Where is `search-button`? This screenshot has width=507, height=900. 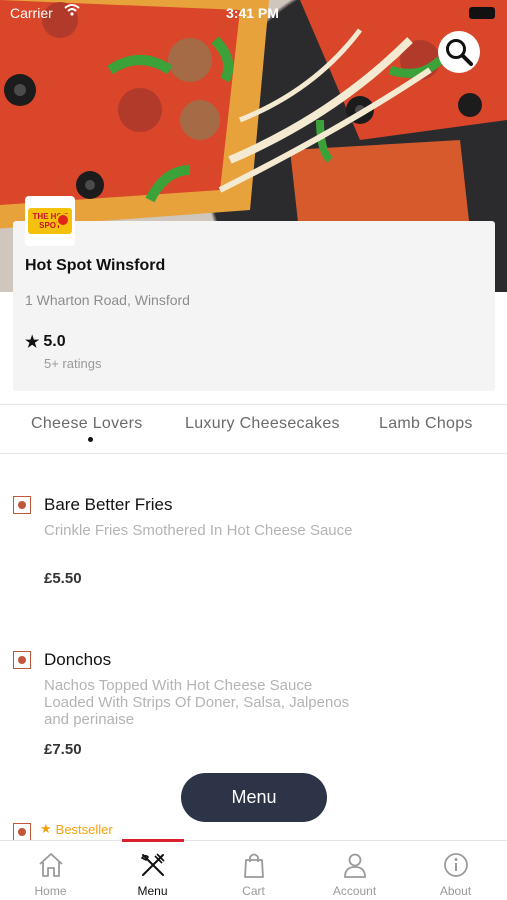 search-button is located at coordinates (459, 52).